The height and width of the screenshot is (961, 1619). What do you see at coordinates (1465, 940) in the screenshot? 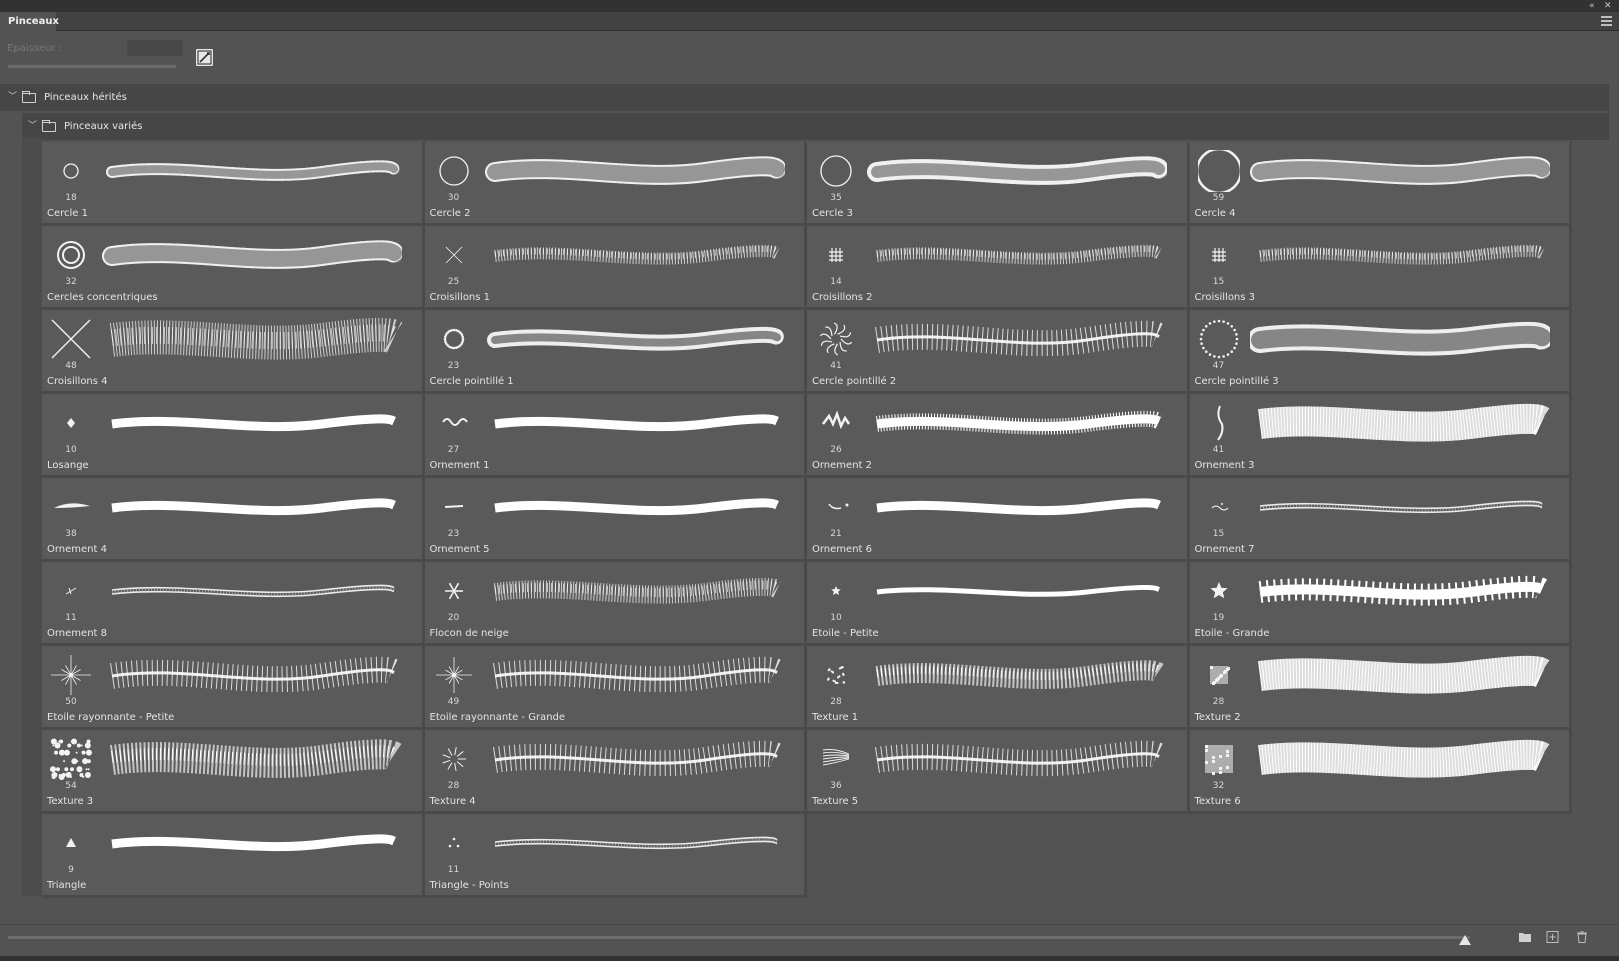
I see `slider-thumb` at bounding box center [1465, 940].